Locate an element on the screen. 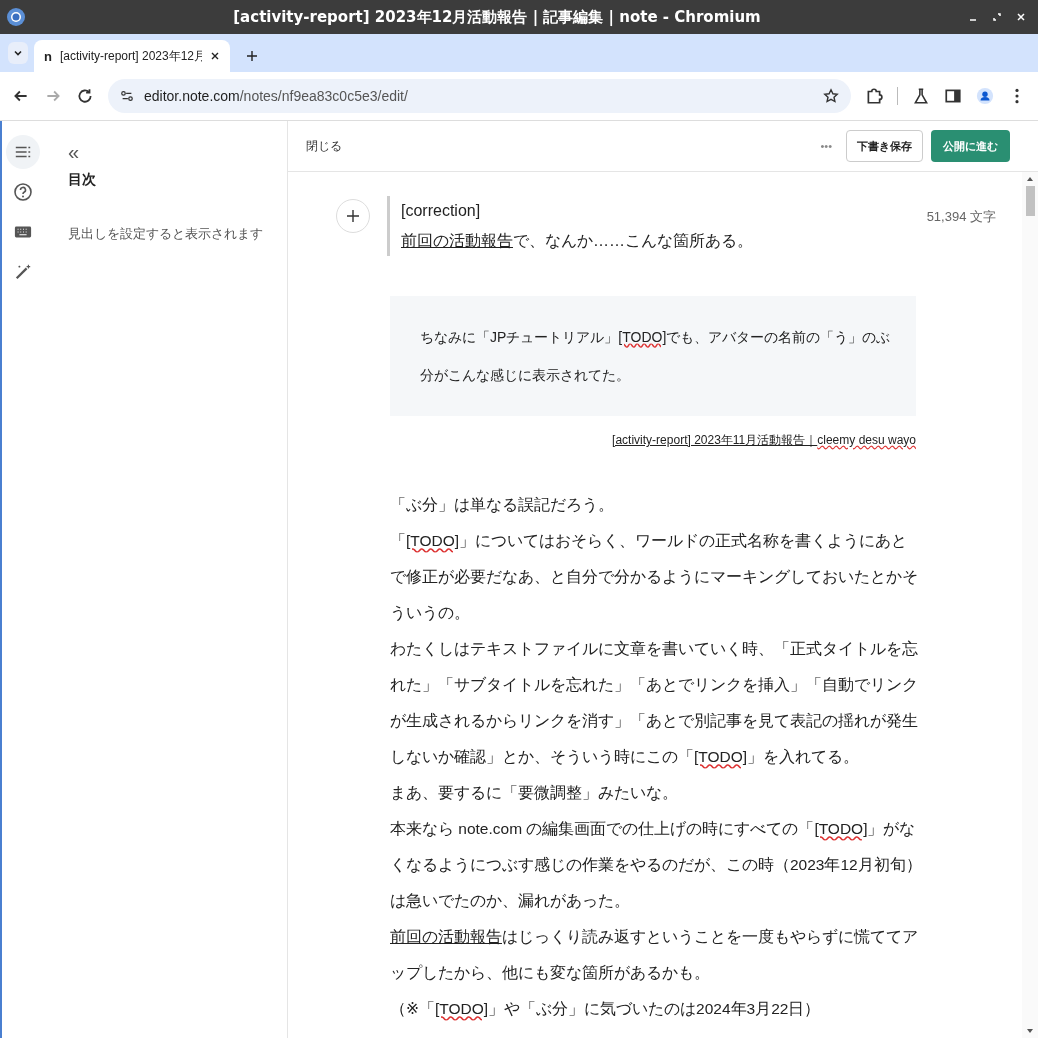 Image resolution: width=1038 pixels, height=1038 pixels. scroll-up-icon is located at coordinates (1030, 179).